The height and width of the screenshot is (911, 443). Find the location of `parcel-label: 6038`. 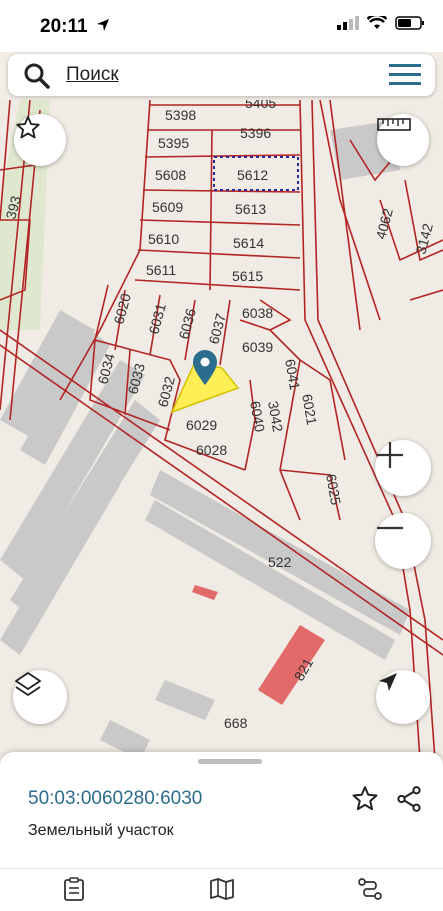

parcel-label: 6038 is located at coordinates (257, 313).